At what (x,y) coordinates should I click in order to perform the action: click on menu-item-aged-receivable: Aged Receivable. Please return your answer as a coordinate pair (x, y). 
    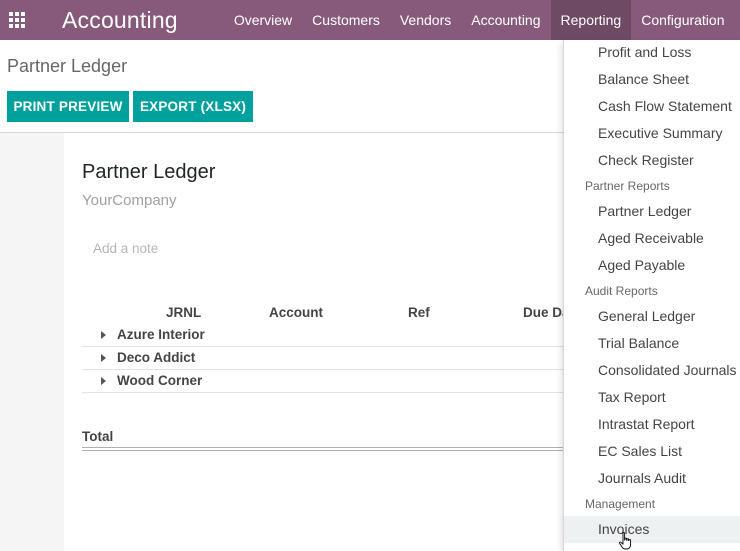
    Looking at the image, I should click on (652, 238).